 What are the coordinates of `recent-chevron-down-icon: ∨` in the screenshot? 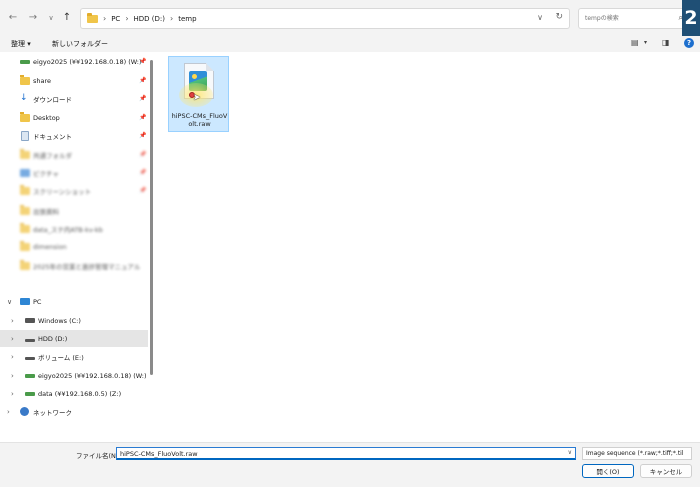 It's located at (51, 18).